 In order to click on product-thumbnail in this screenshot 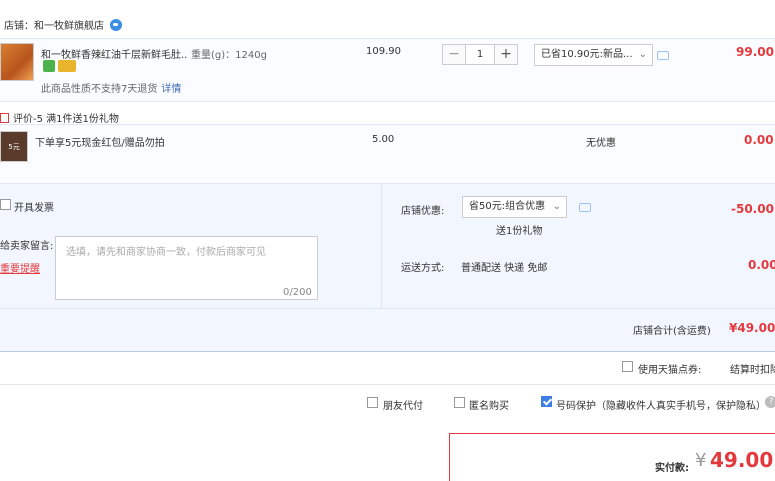, I will do `click(17, 62)`.